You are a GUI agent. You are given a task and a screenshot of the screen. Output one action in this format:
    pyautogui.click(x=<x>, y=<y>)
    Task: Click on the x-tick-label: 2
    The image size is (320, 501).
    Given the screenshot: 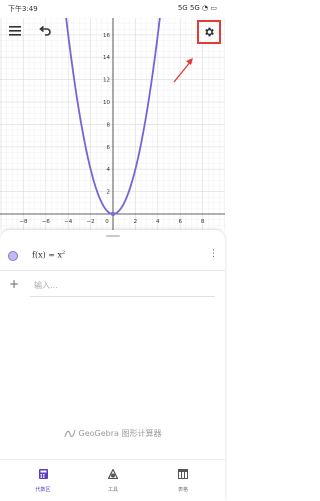 What is the action you would take?
    pyautogui.click(x=136, y=222)
    